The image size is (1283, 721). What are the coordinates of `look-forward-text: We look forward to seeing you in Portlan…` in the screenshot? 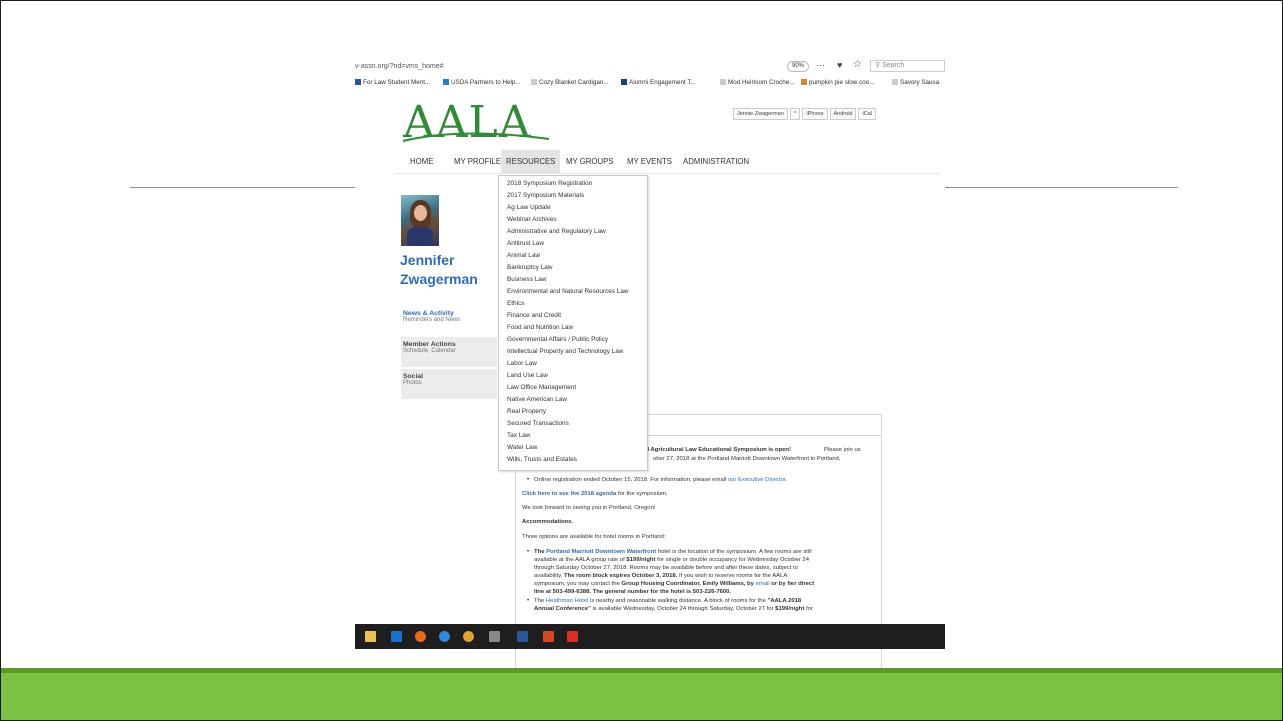 It's located at (589, 508).